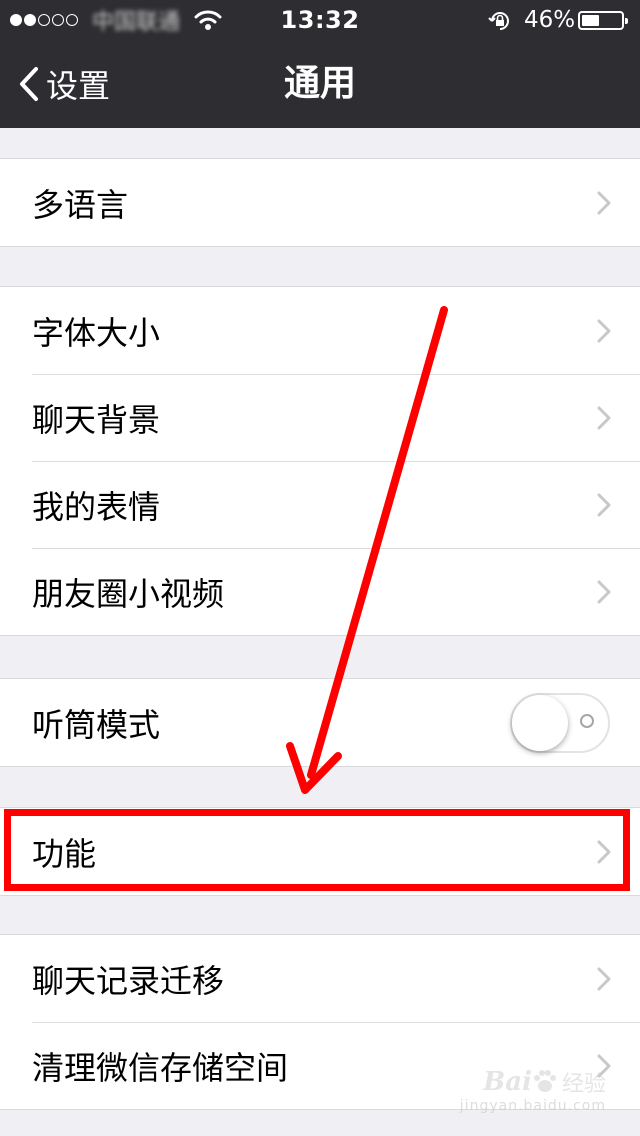 The height and width of the screenshot is (1136, 640). What do you see at coordinates (320, 417) in the screenshot?
I see `settings-row-chat-background: 聊天背景` at bounding box center [320, 417].